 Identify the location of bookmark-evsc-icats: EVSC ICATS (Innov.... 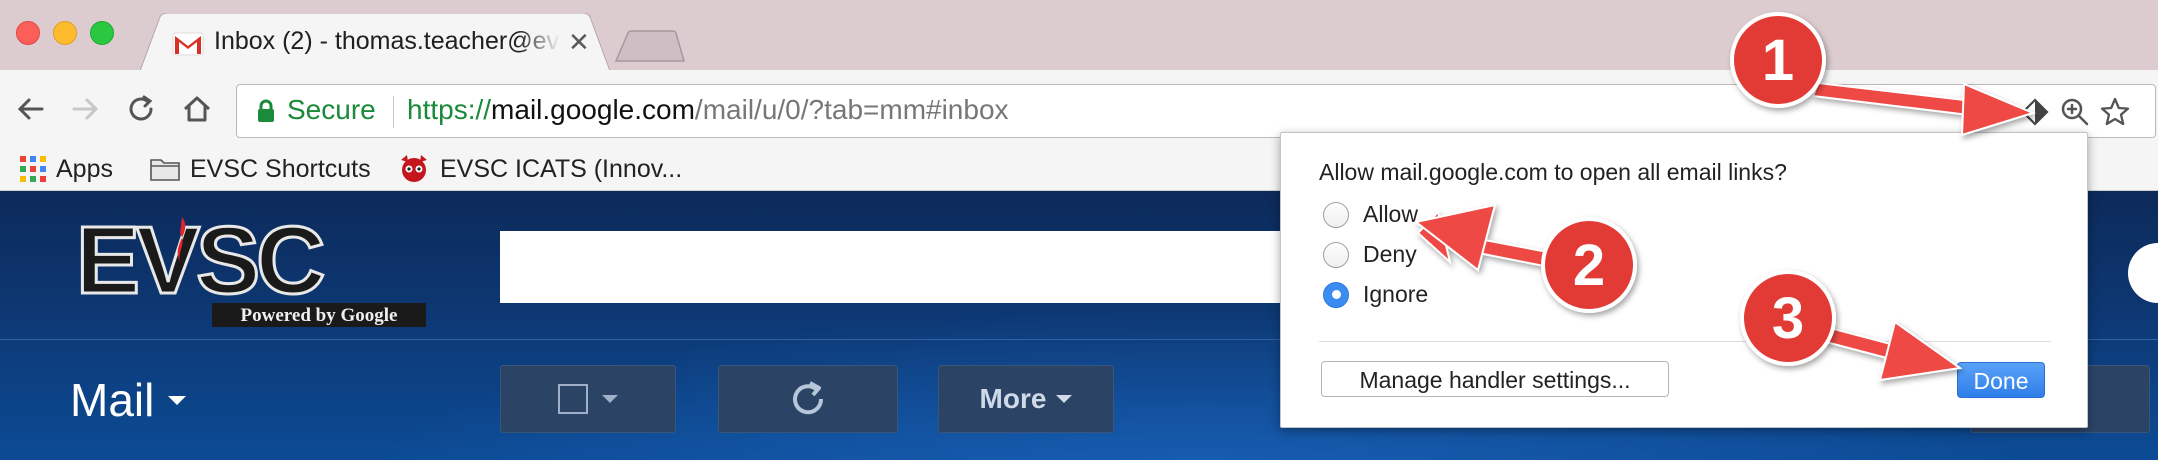
(540, 169).